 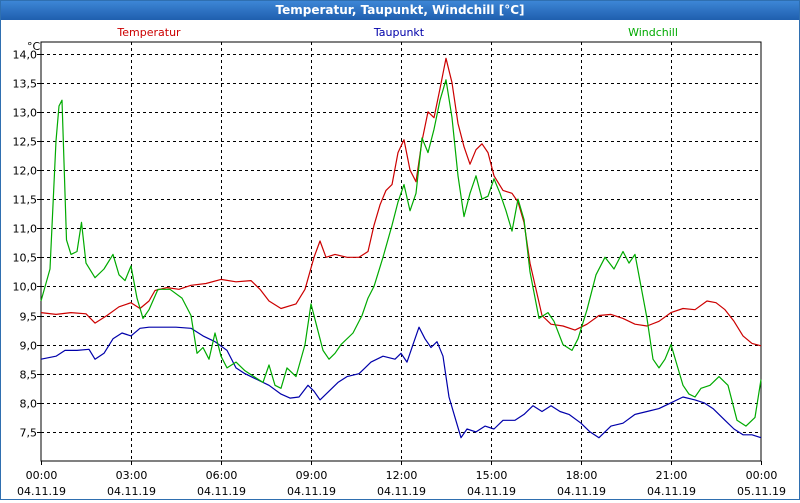 I want to click on y-tick-label: 11,5, so click(x=25, y=200).